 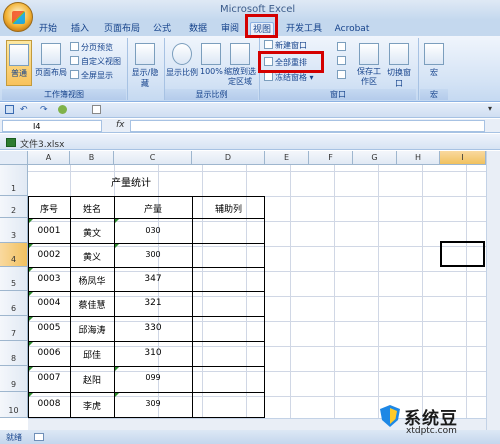 I want to click on undo-icon: ↶, so click(x=24, y=110).